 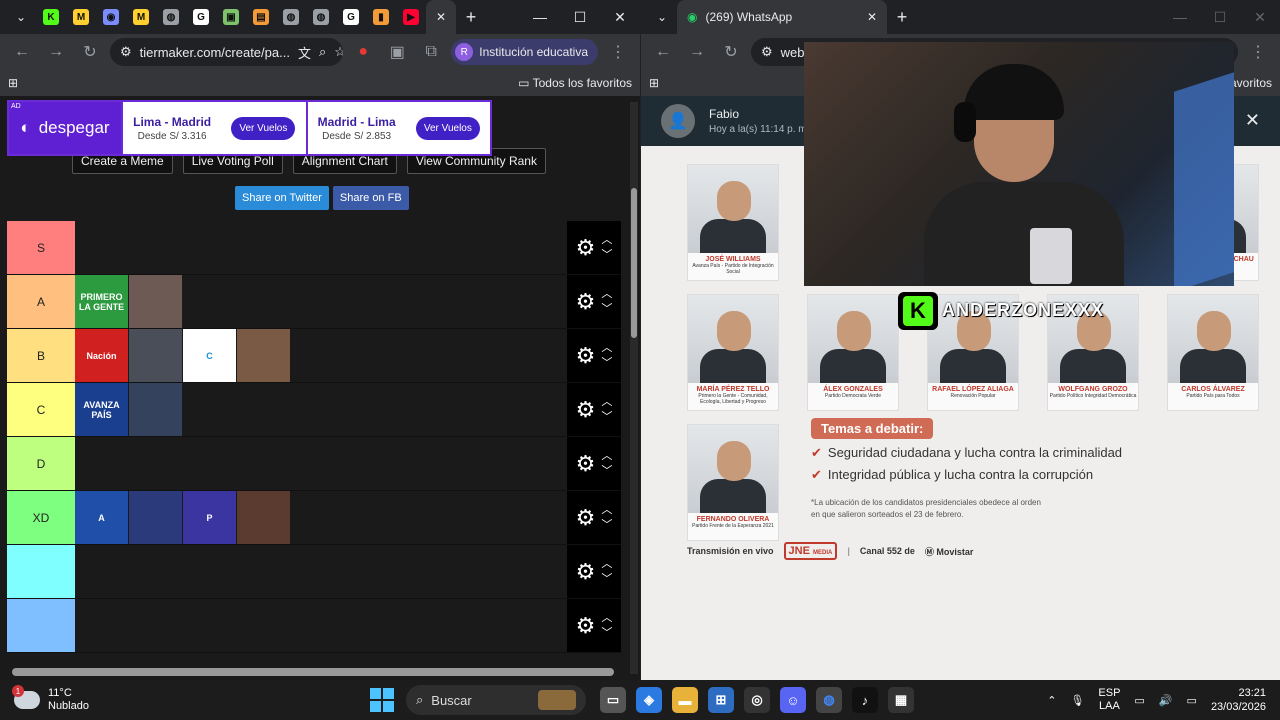 What do you see at coordinates (22, 52) in the screenshot?
I see `back-icon: ←` at bounding box center [22, 52].